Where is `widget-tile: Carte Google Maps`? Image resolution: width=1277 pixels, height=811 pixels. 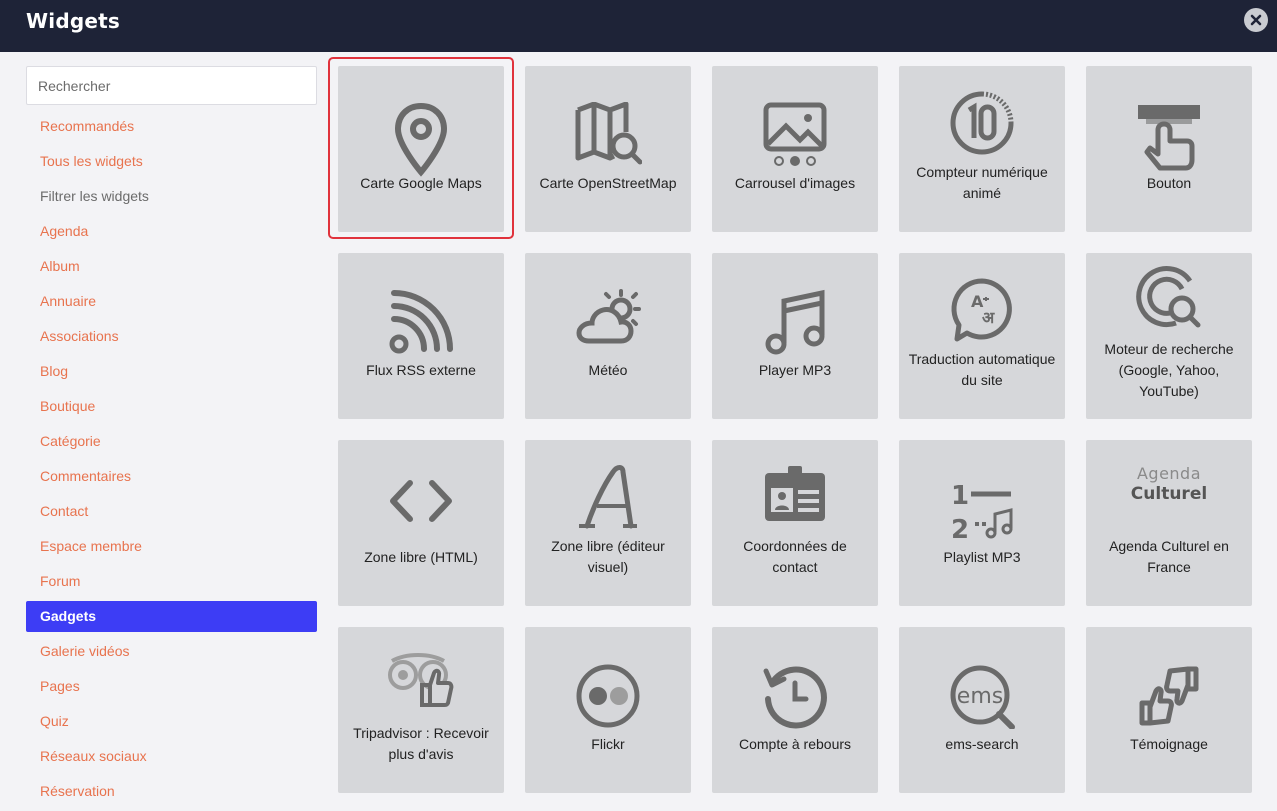 widget-tile: Carte Google Maps is located at coordinates (421, 149).